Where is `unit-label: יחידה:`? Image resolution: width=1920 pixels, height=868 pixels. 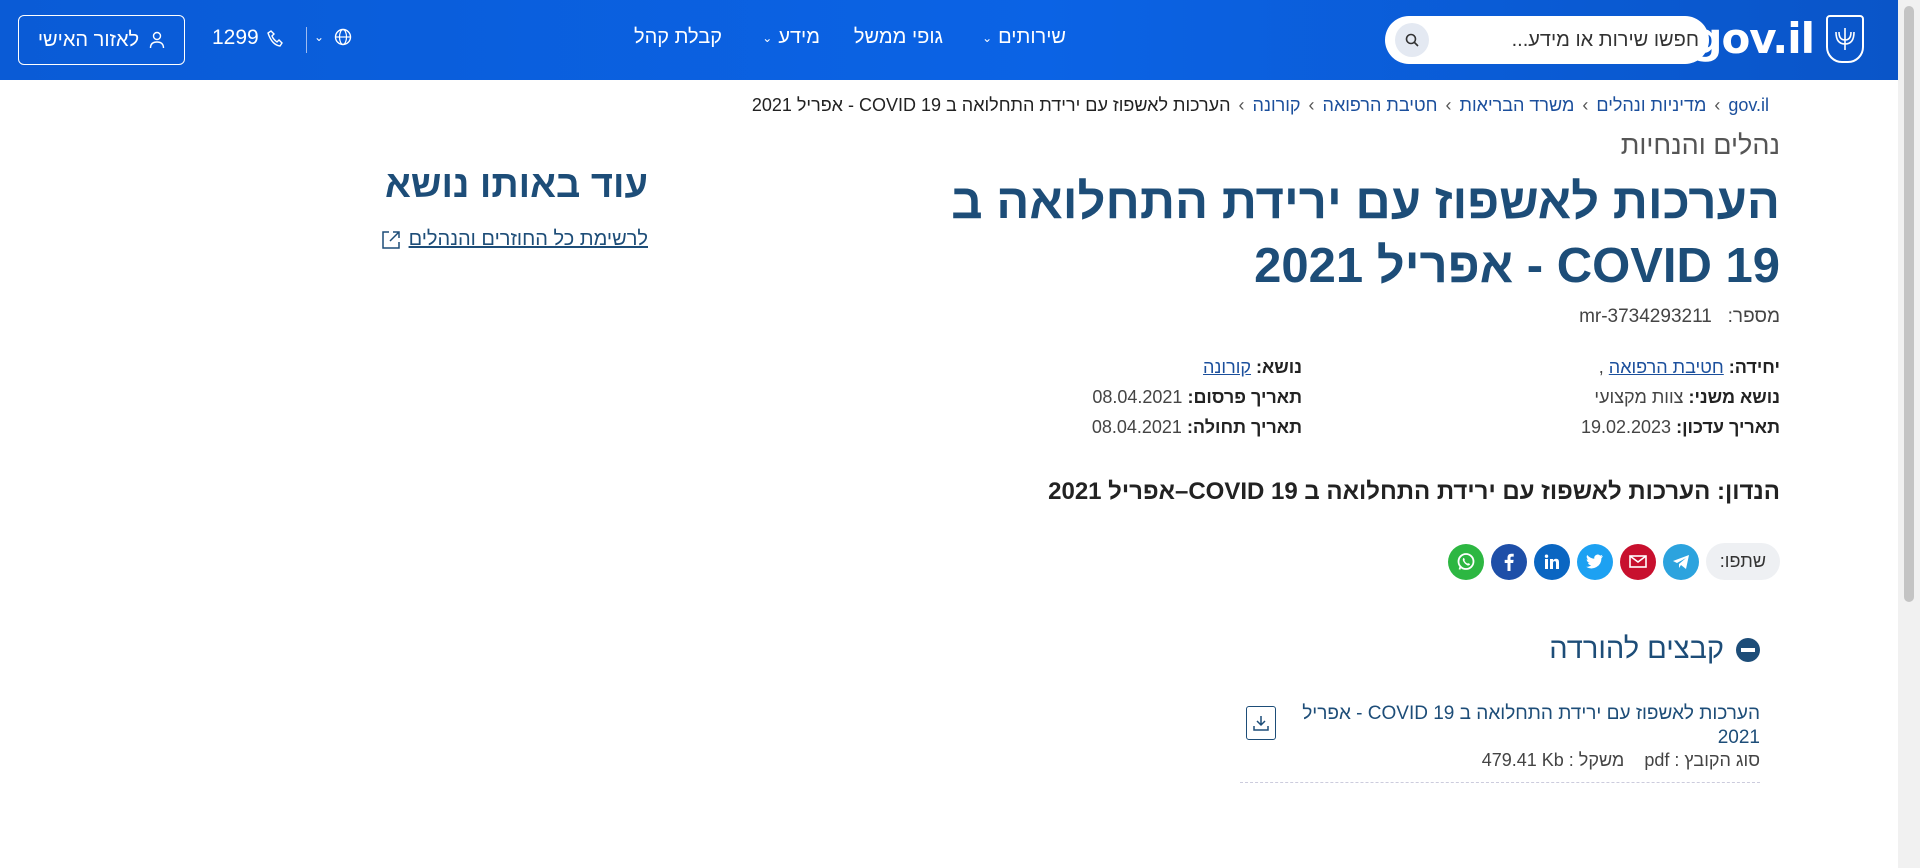 unit-label: יחידה: is located at coordinates (1754, 367).